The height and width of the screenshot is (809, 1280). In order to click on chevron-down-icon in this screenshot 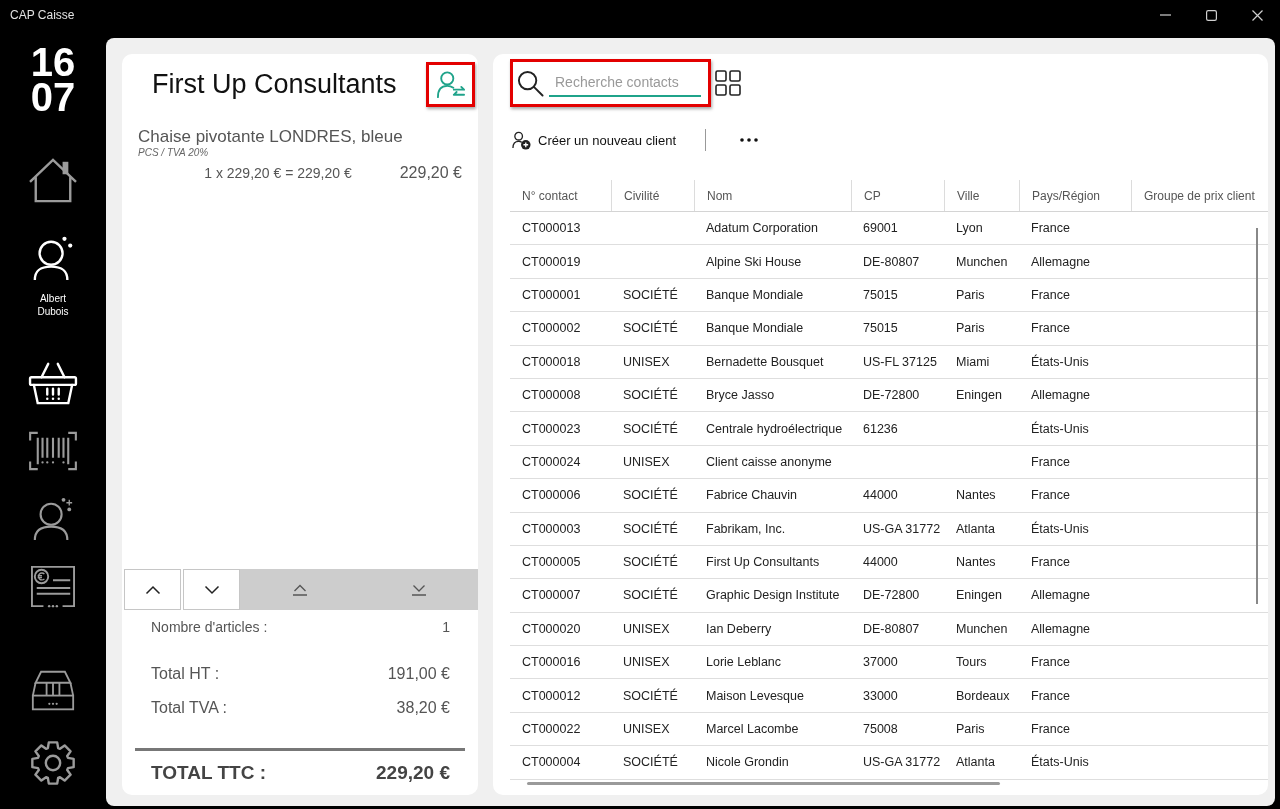, I will do `click(211, 589)`.